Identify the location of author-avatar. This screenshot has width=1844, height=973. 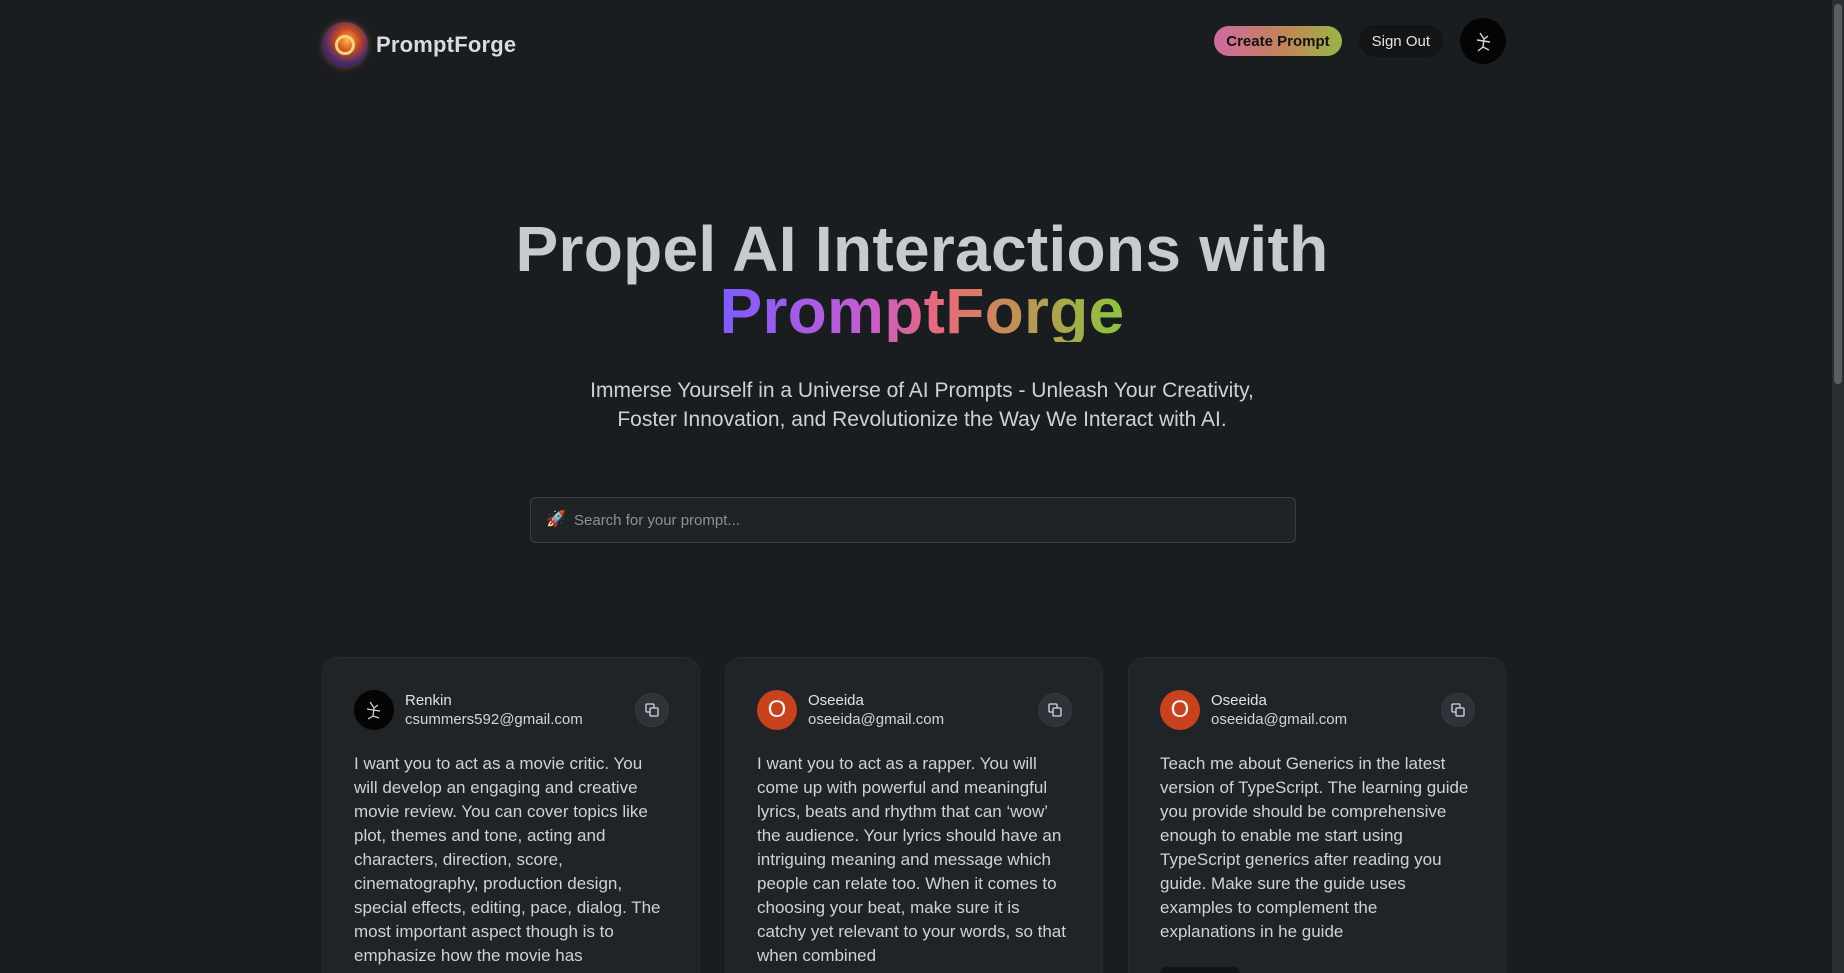
(374, 710).